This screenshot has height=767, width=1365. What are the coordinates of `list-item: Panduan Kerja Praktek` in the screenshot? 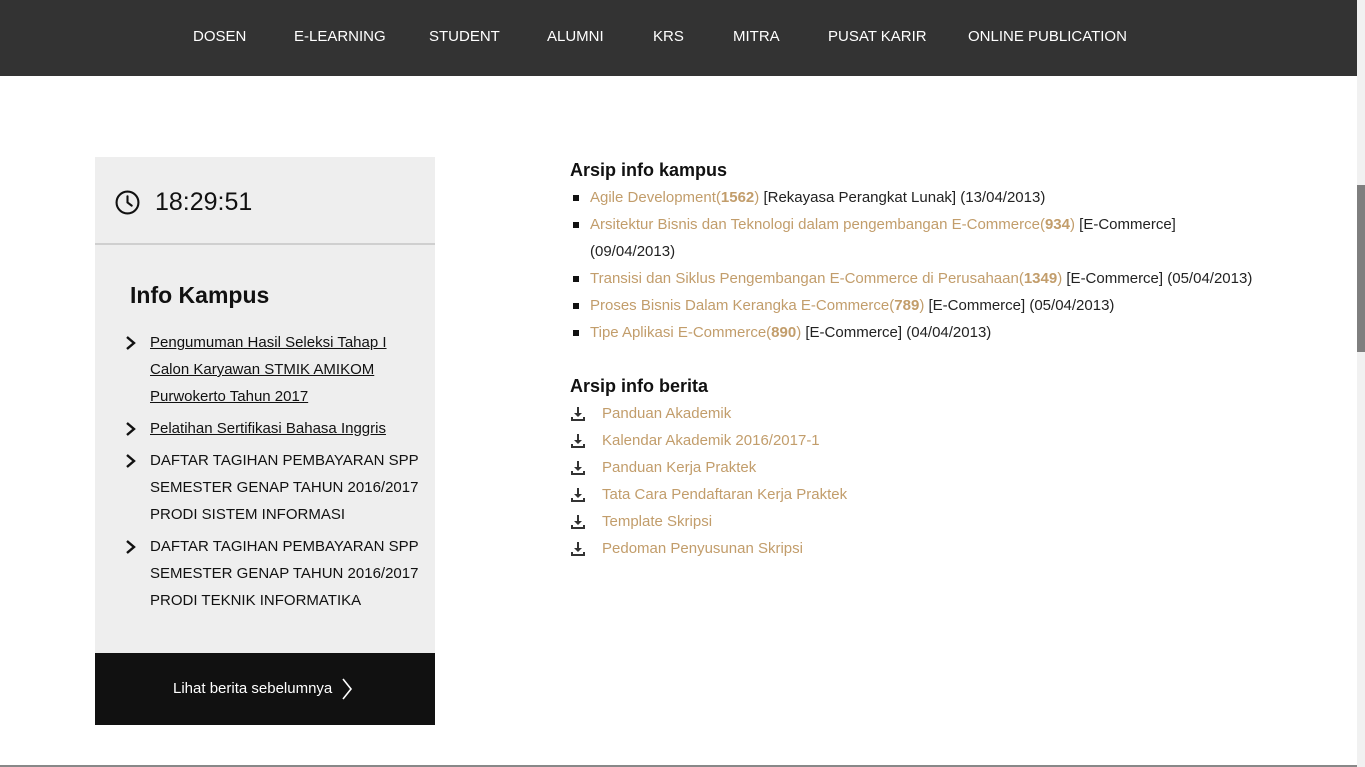 It's located at (708, 467).